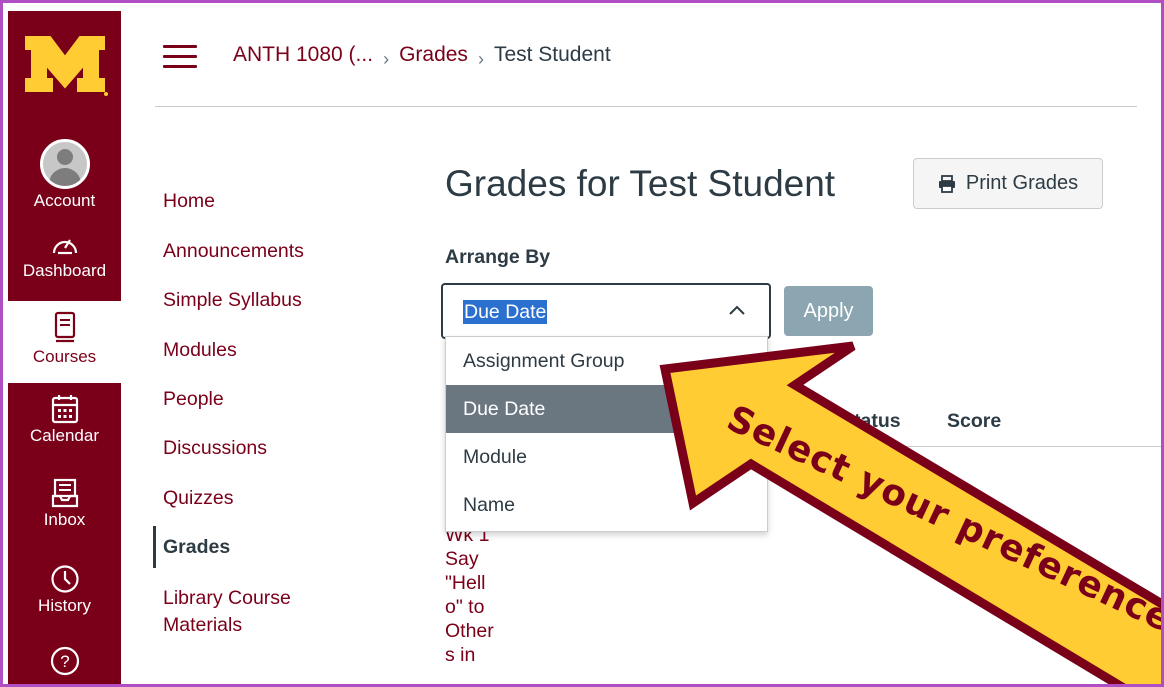  I want to click on breadcrumb-grades-link: Grades, so click(433, 55).